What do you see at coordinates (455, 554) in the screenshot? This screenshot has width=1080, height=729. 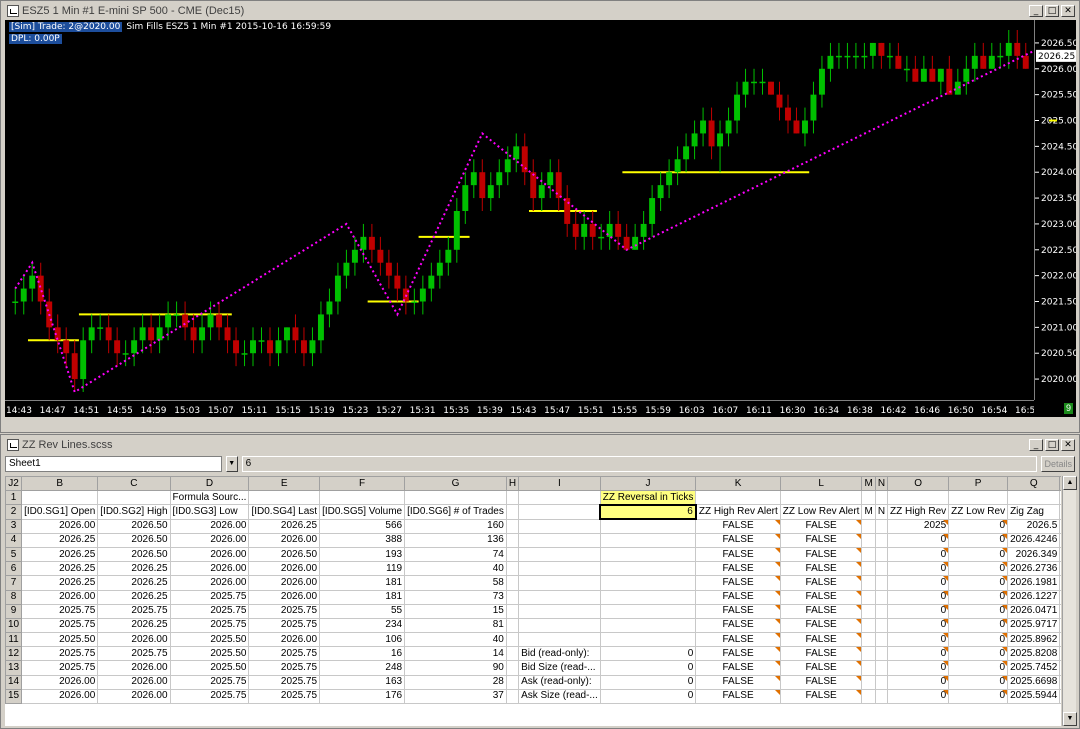 I see `cell: 74` at bounding box center [455, 554].